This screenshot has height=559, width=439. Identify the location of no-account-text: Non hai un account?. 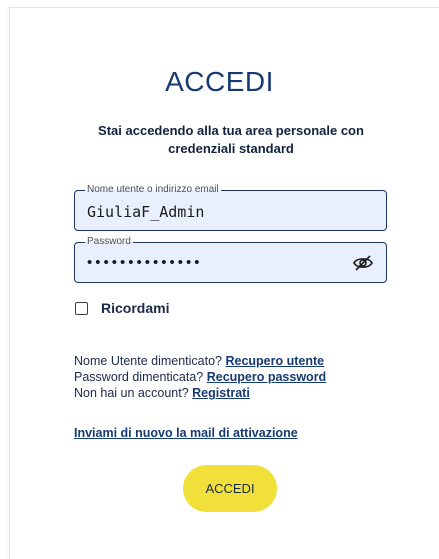
(131, 393).